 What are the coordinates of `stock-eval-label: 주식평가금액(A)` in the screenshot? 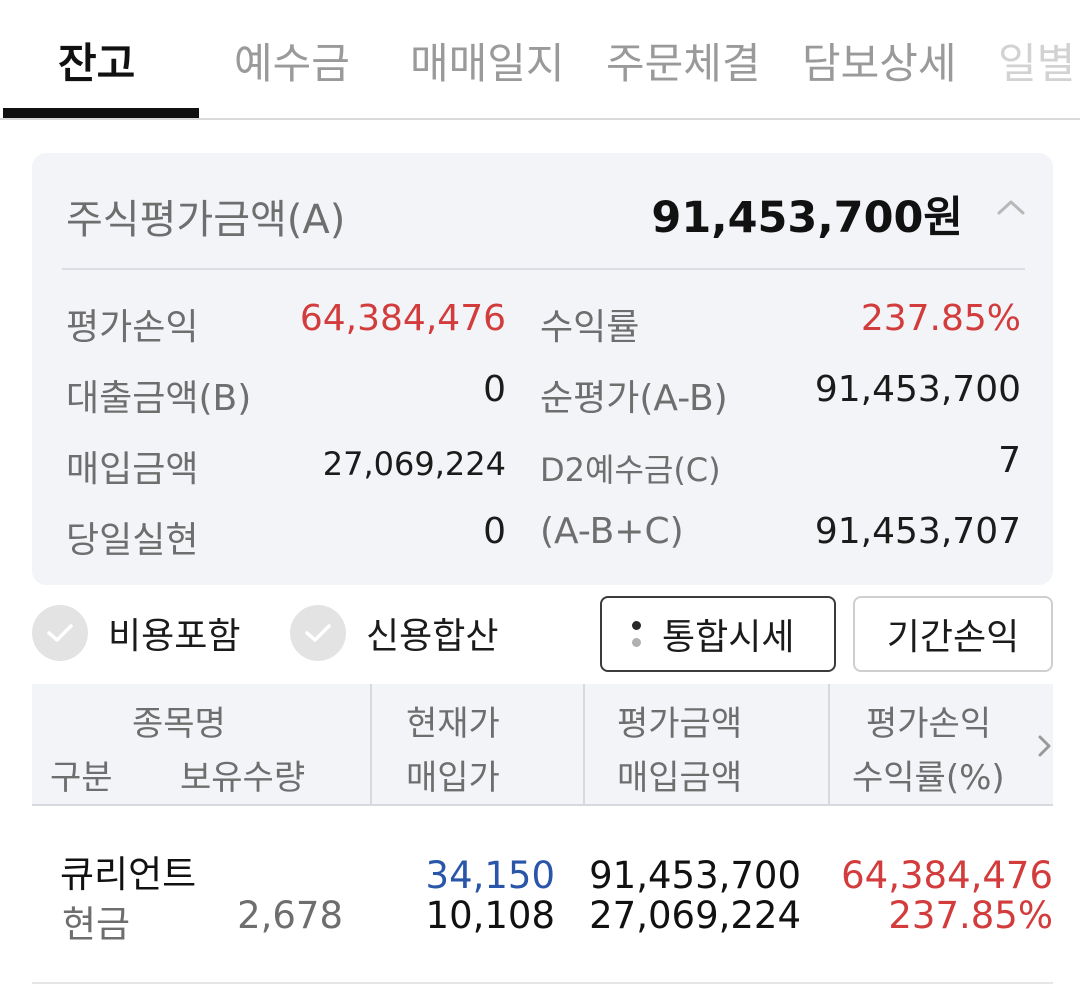 It's located at (206, 220).